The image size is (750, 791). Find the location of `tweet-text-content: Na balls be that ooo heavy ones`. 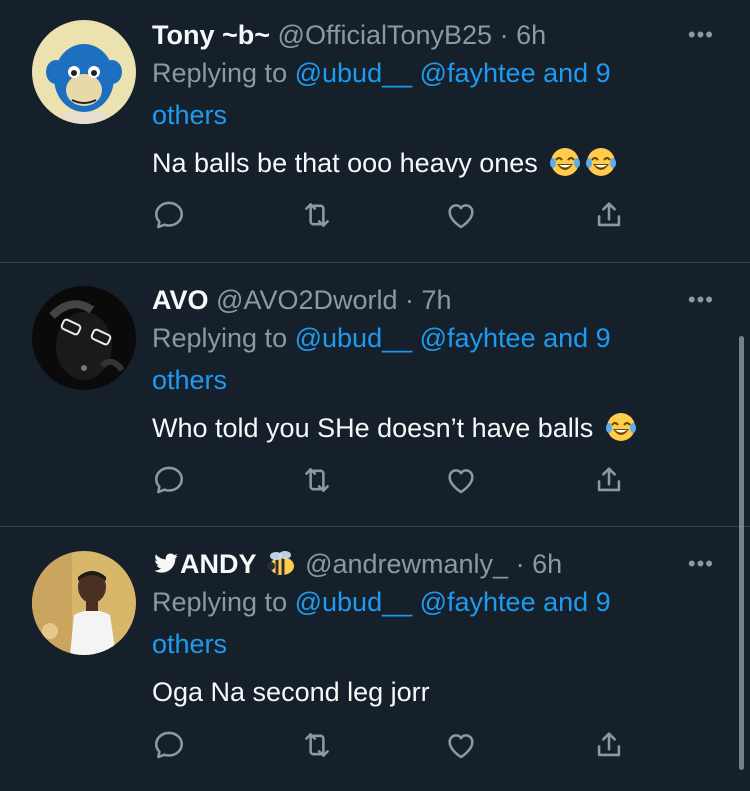

tweet-text-content: Na balls be that ooo heavy ones is located at coordinates (345, 163).